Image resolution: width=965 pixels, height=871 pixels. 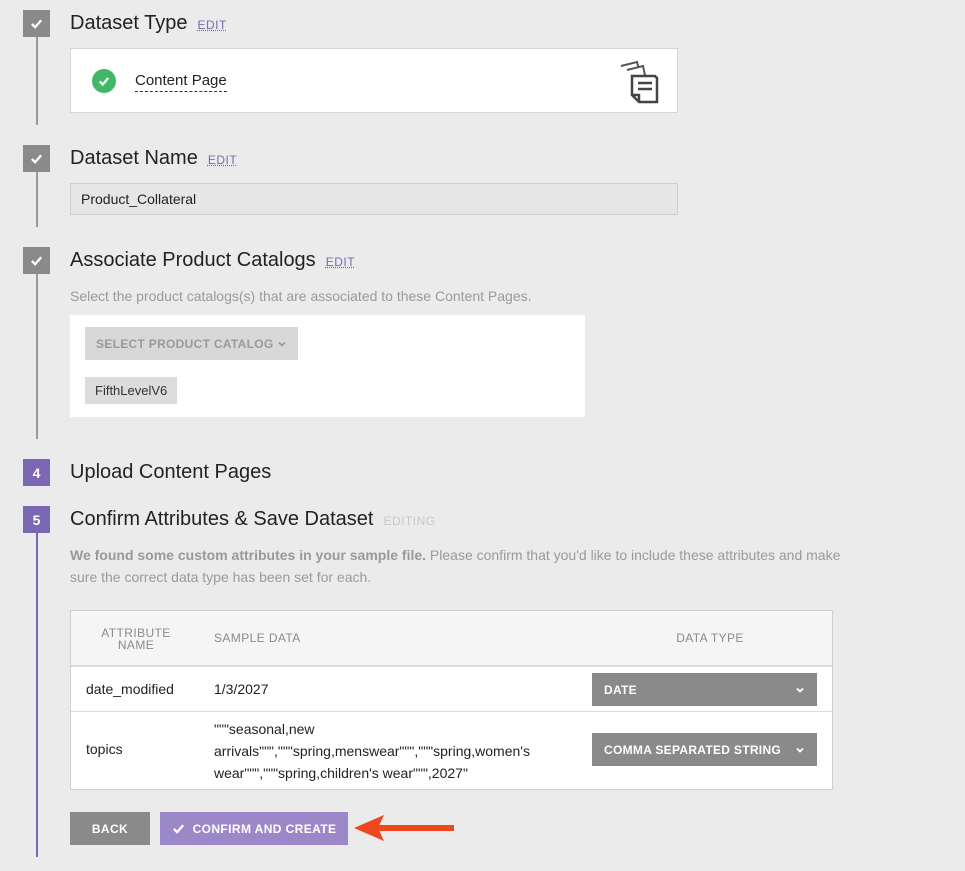 I want to click on step-4-title: Upload Content Pages, so click(x=170, y=472).